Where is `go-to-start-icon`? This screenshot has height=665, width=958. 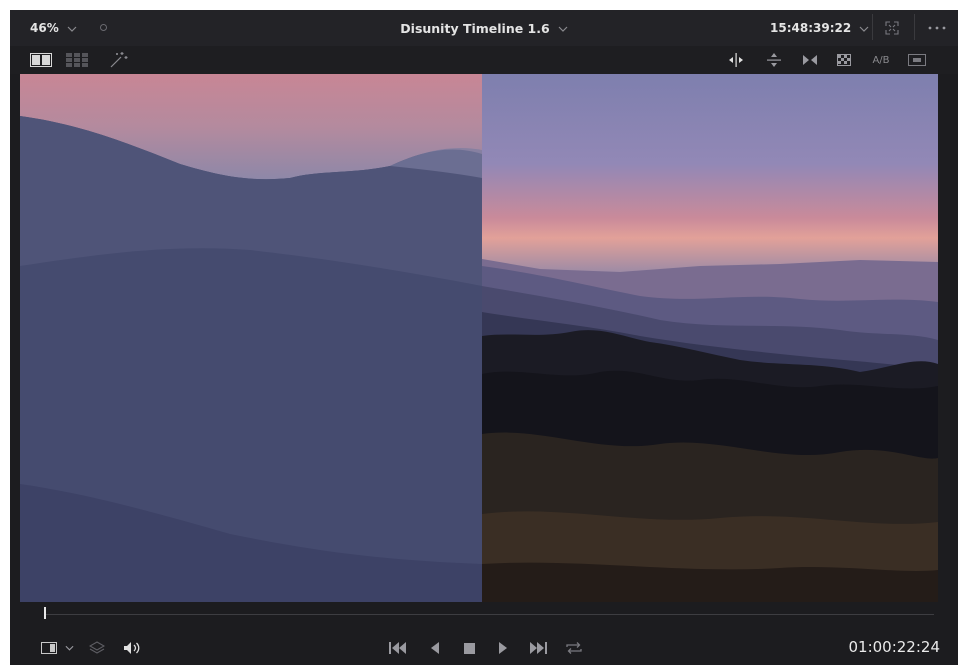
go-to-start-icon is located at coordinates (398, 648).